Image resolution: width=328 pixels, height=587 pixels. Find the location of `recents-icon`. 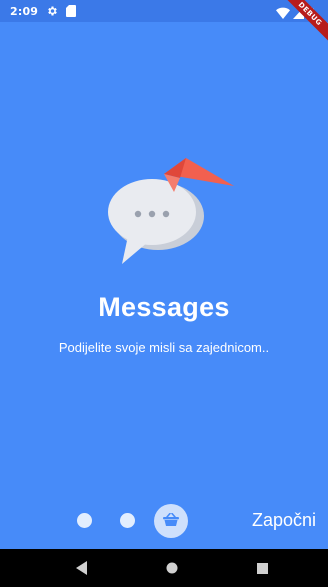

recents-icon is located at coordinates (262, 568).